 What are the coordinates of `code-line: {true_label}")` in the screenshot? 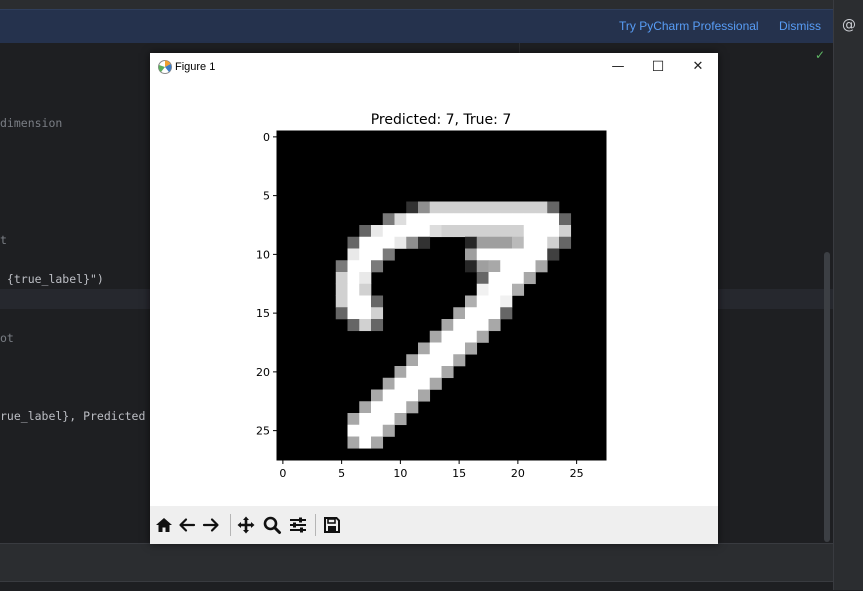 It's located at (52, 279).